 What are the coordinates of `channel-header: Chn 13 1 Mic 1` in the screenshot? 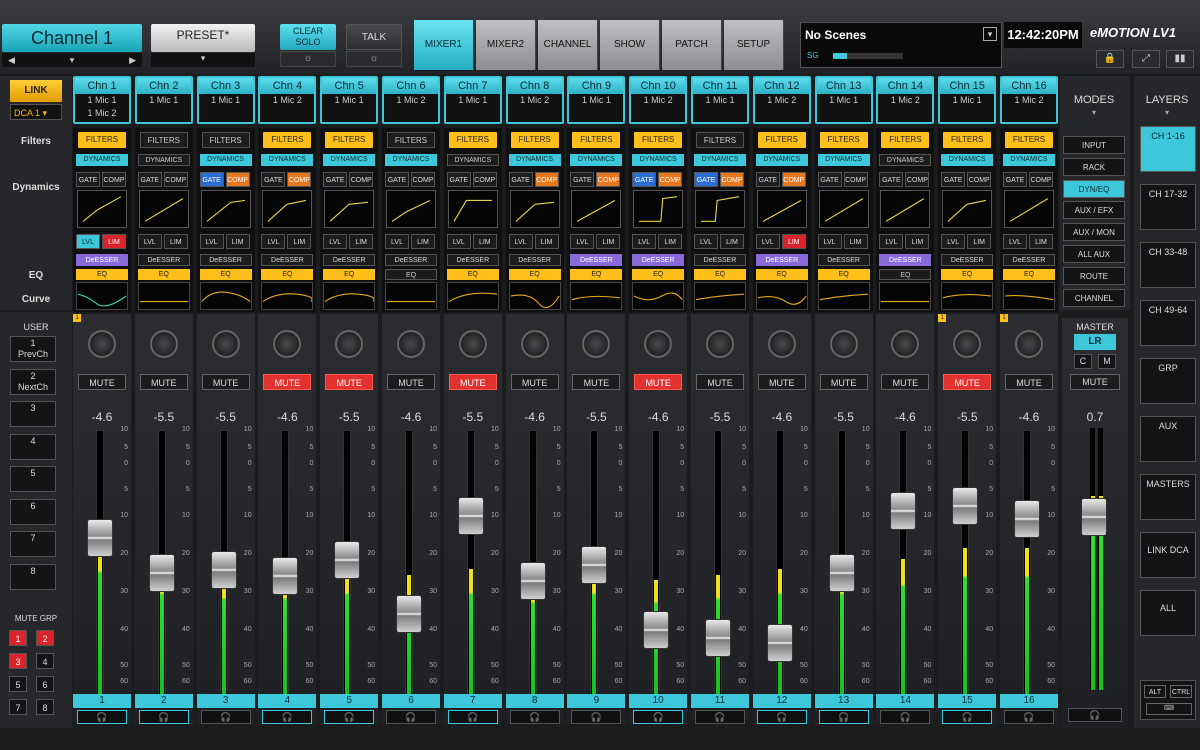 It's located at (843, 100).